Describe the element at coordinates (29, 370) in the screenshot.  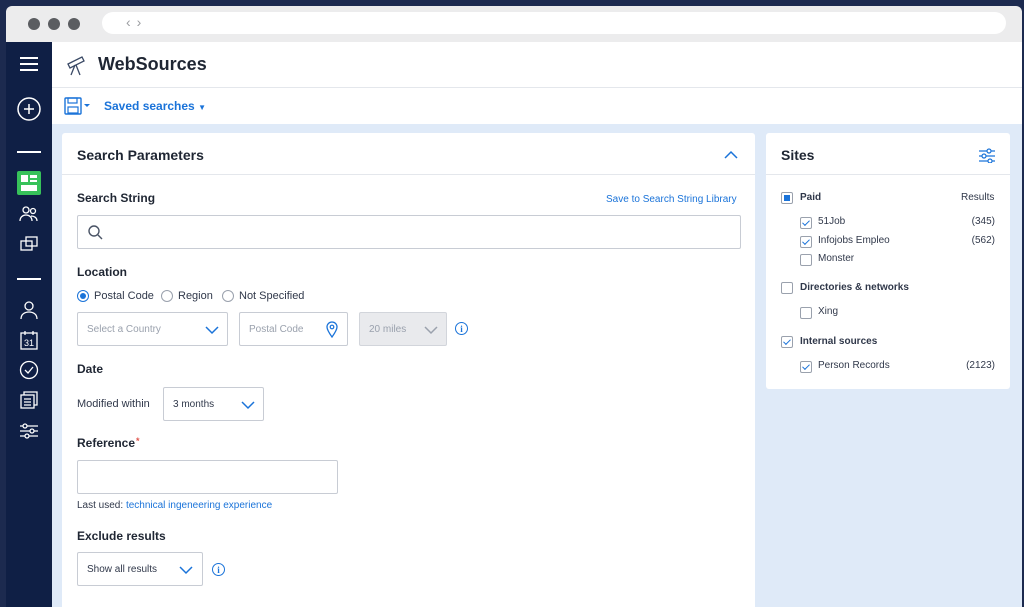
I see `check-circle-icon` at that location.